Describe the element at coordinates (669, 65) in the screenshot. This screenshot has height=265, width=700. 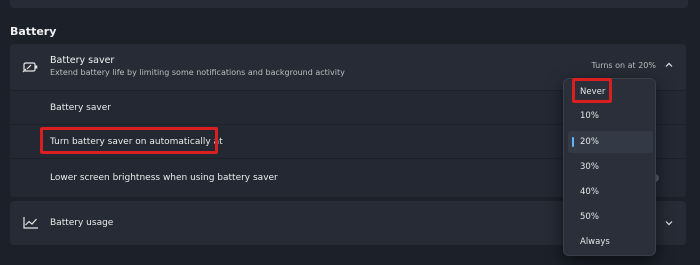
I see `chevron-up-icon` at that location.